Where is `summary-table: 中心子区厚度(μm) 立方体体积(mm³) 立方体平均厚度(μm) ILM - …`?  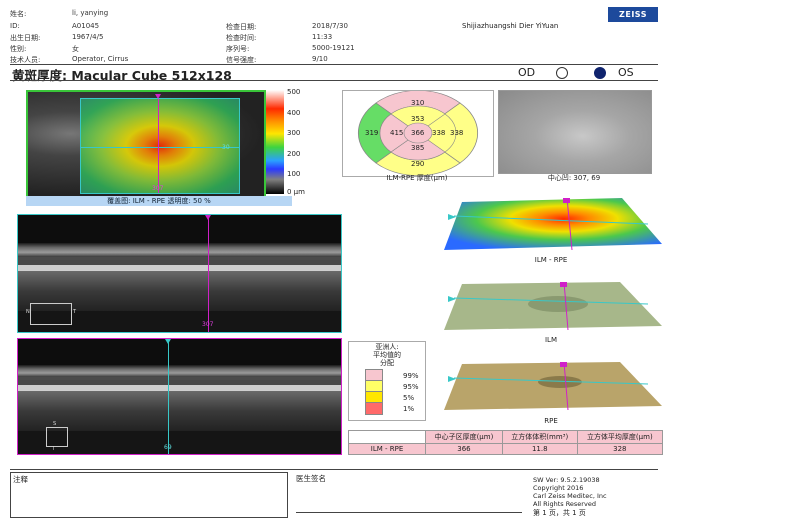
summary-table: 中心子区厚度(μm) 立方体体积(mm³) 立方体平均厚度(μm) ILM - … is located at coordinates (506, 442).